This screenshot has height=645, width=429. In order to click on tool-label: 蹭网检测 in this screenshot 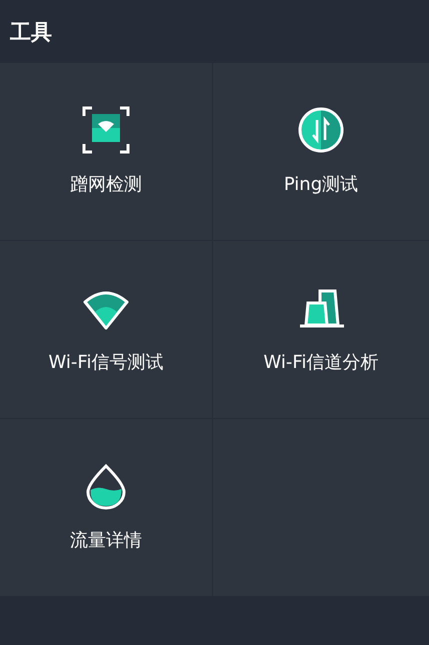, I will do `click(106, 184)`.